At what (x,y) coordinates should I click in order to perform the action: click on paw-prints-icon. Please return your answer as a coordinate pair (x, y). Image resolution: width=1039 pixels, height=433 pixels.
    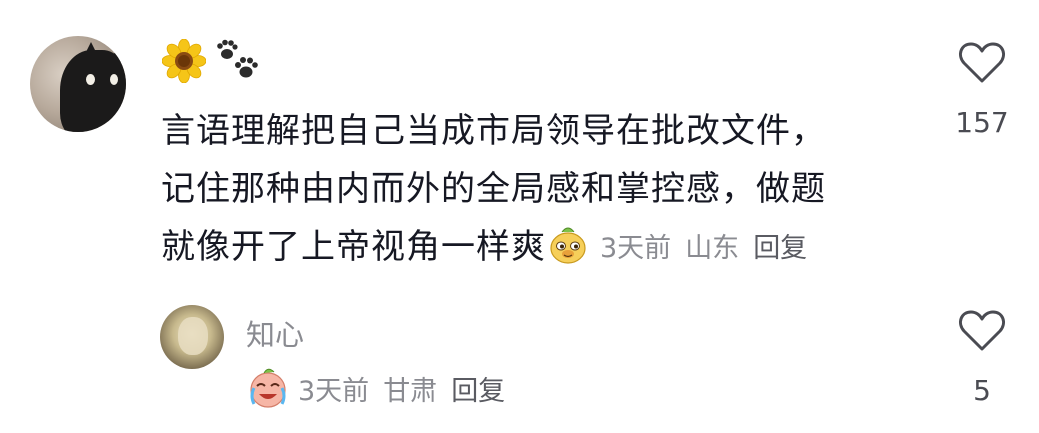
    Looking at the image, I should click on (237, 58).